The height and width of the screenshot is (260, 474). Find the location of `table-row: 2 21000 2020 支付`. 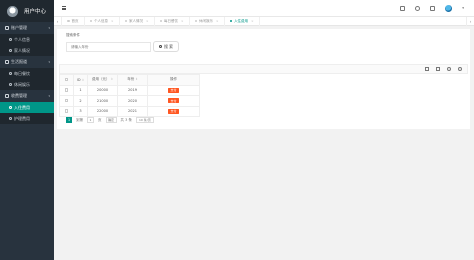

table-row: 2 21000 2020 支付 is located at coordinates (129, 101).